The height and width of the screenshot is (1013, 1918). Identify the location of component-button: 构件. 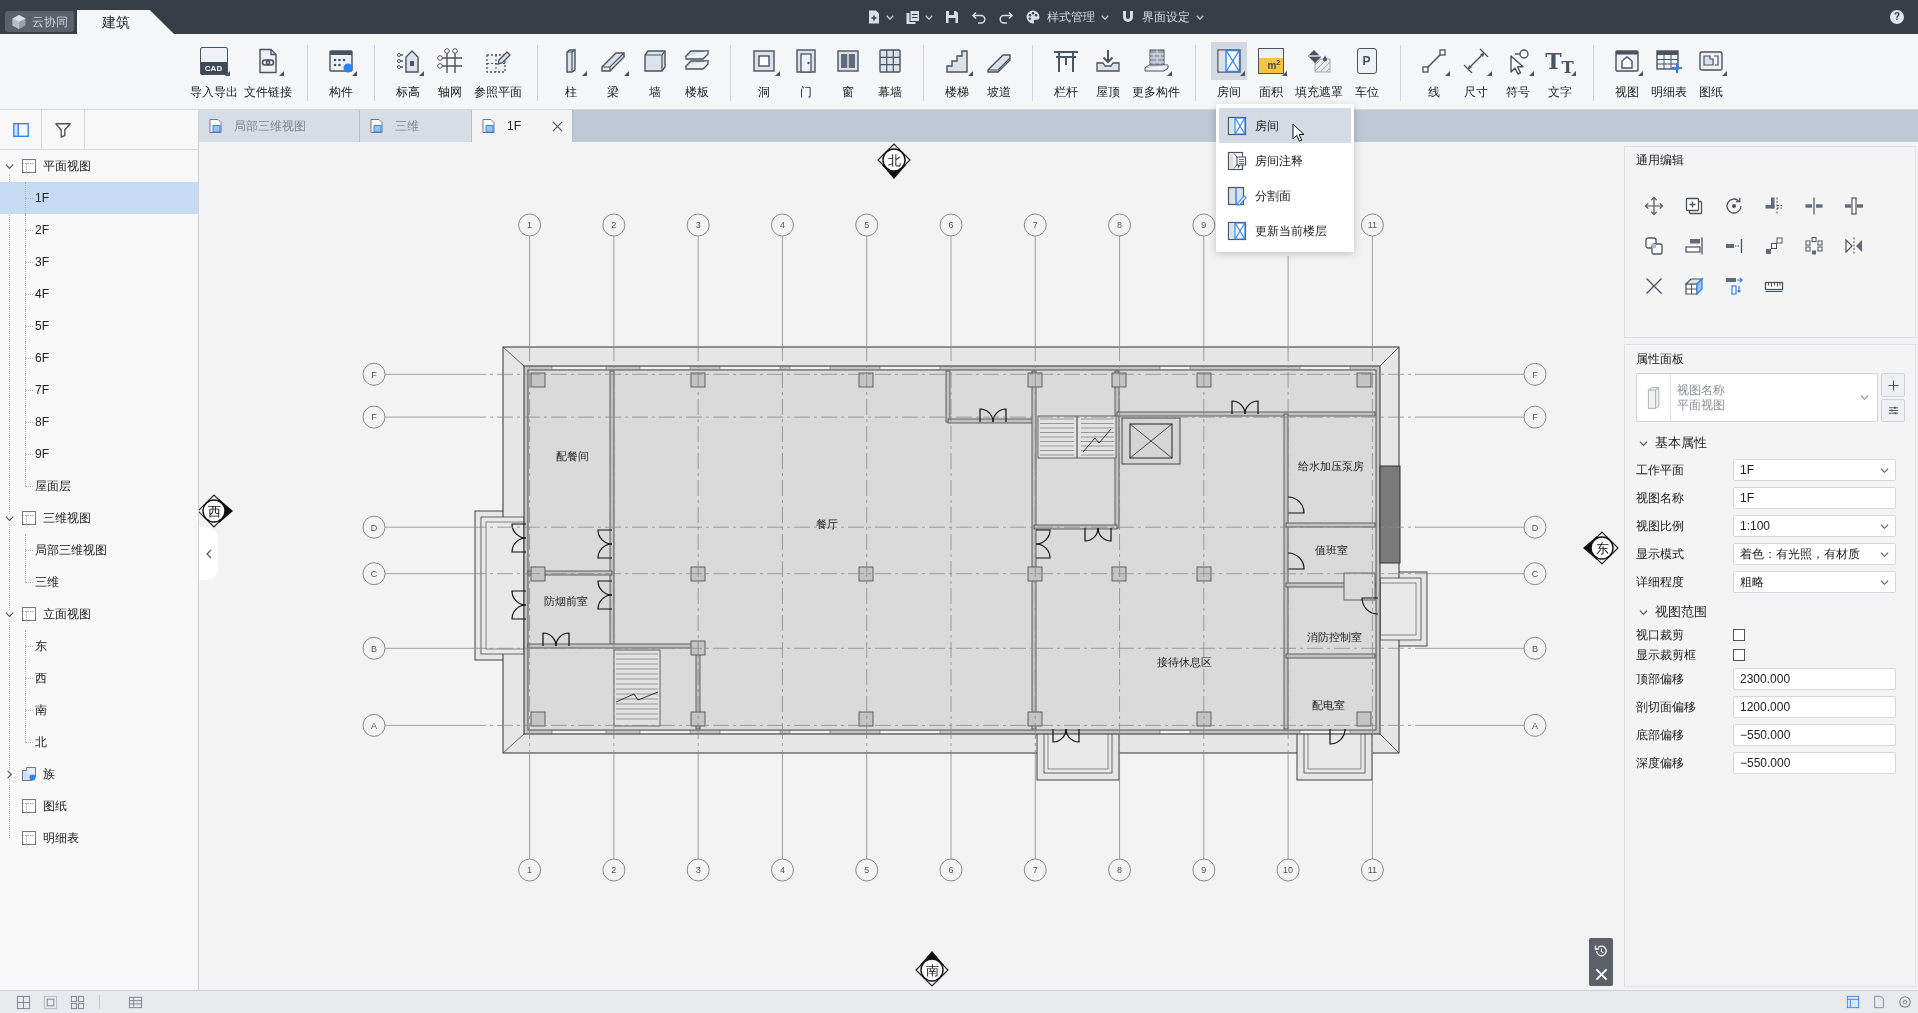
(340, 71).